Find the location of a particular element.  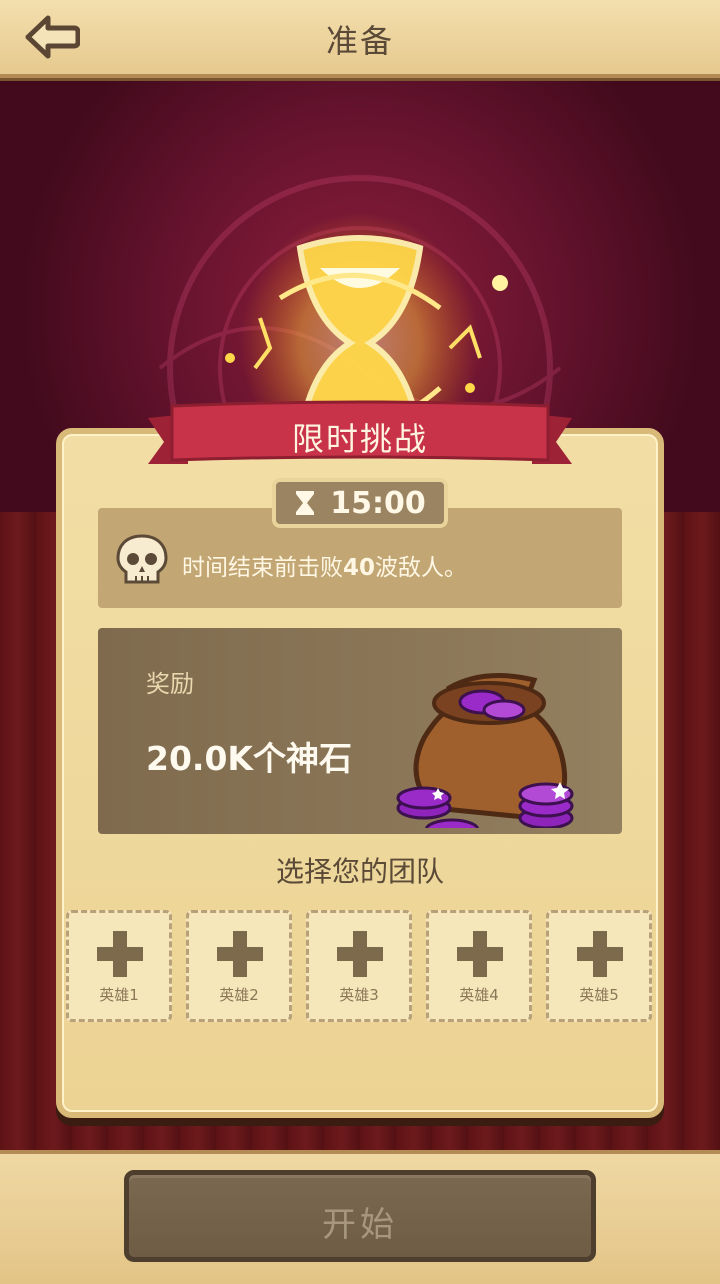

hero-slot-label: 英雄1 is located at coordinates (119, 995).